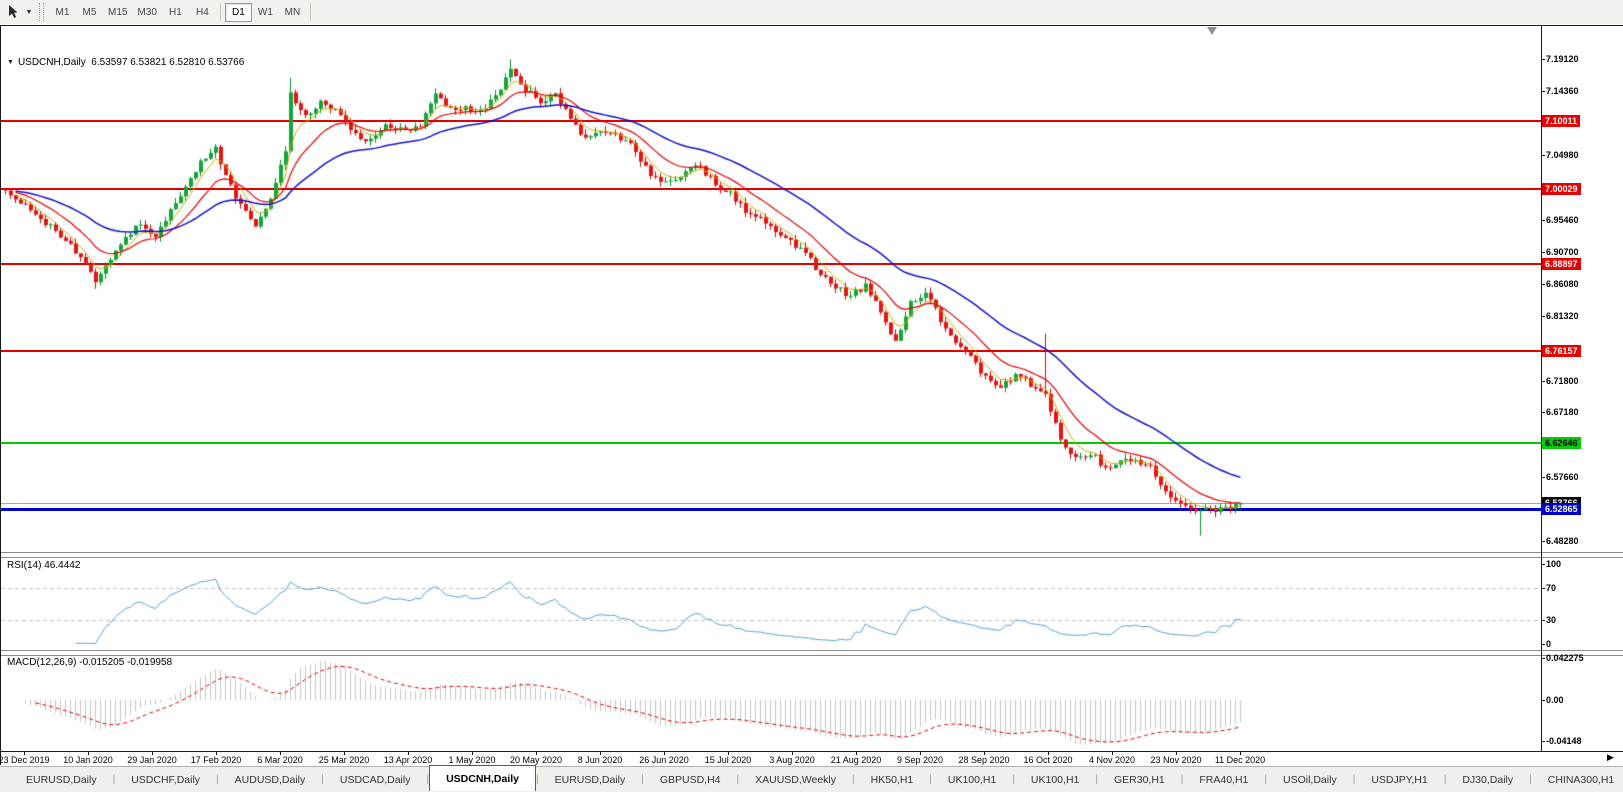 This screenshot has height=792, width=1623. What do you see at coordinates (216, 760) in the screenshot?
I see `date-tick-label: 17 Feb 2020` at bounding box center [216, 760].